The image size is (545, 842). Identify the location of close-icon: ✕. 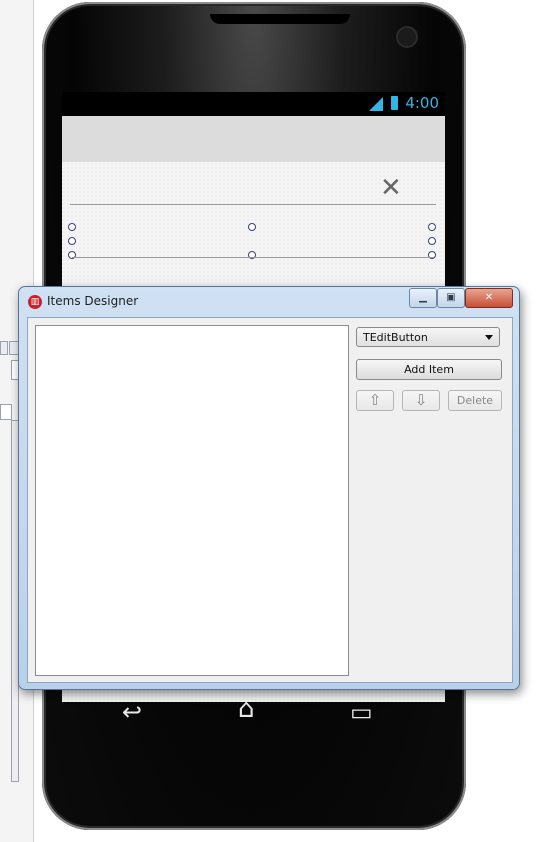
(489, 297).